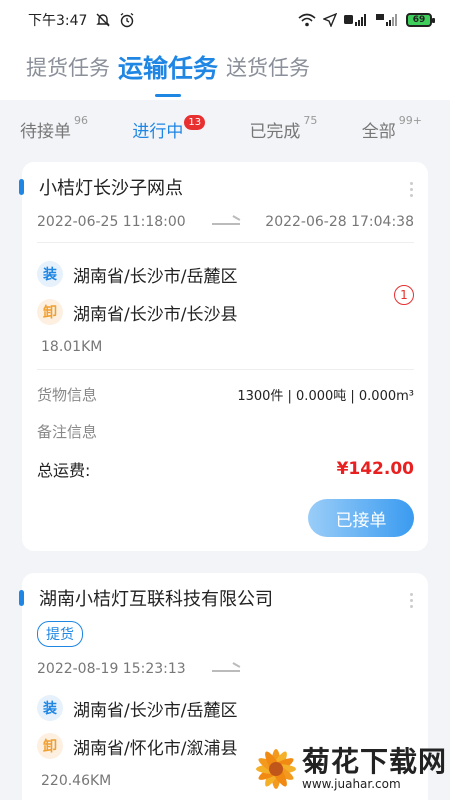 The image size is (450, 800). What do you see at coordinates (67, 395) in the screenshot?
I see `cargo-info-label: 货物信息` at bounding box center [67, 395].